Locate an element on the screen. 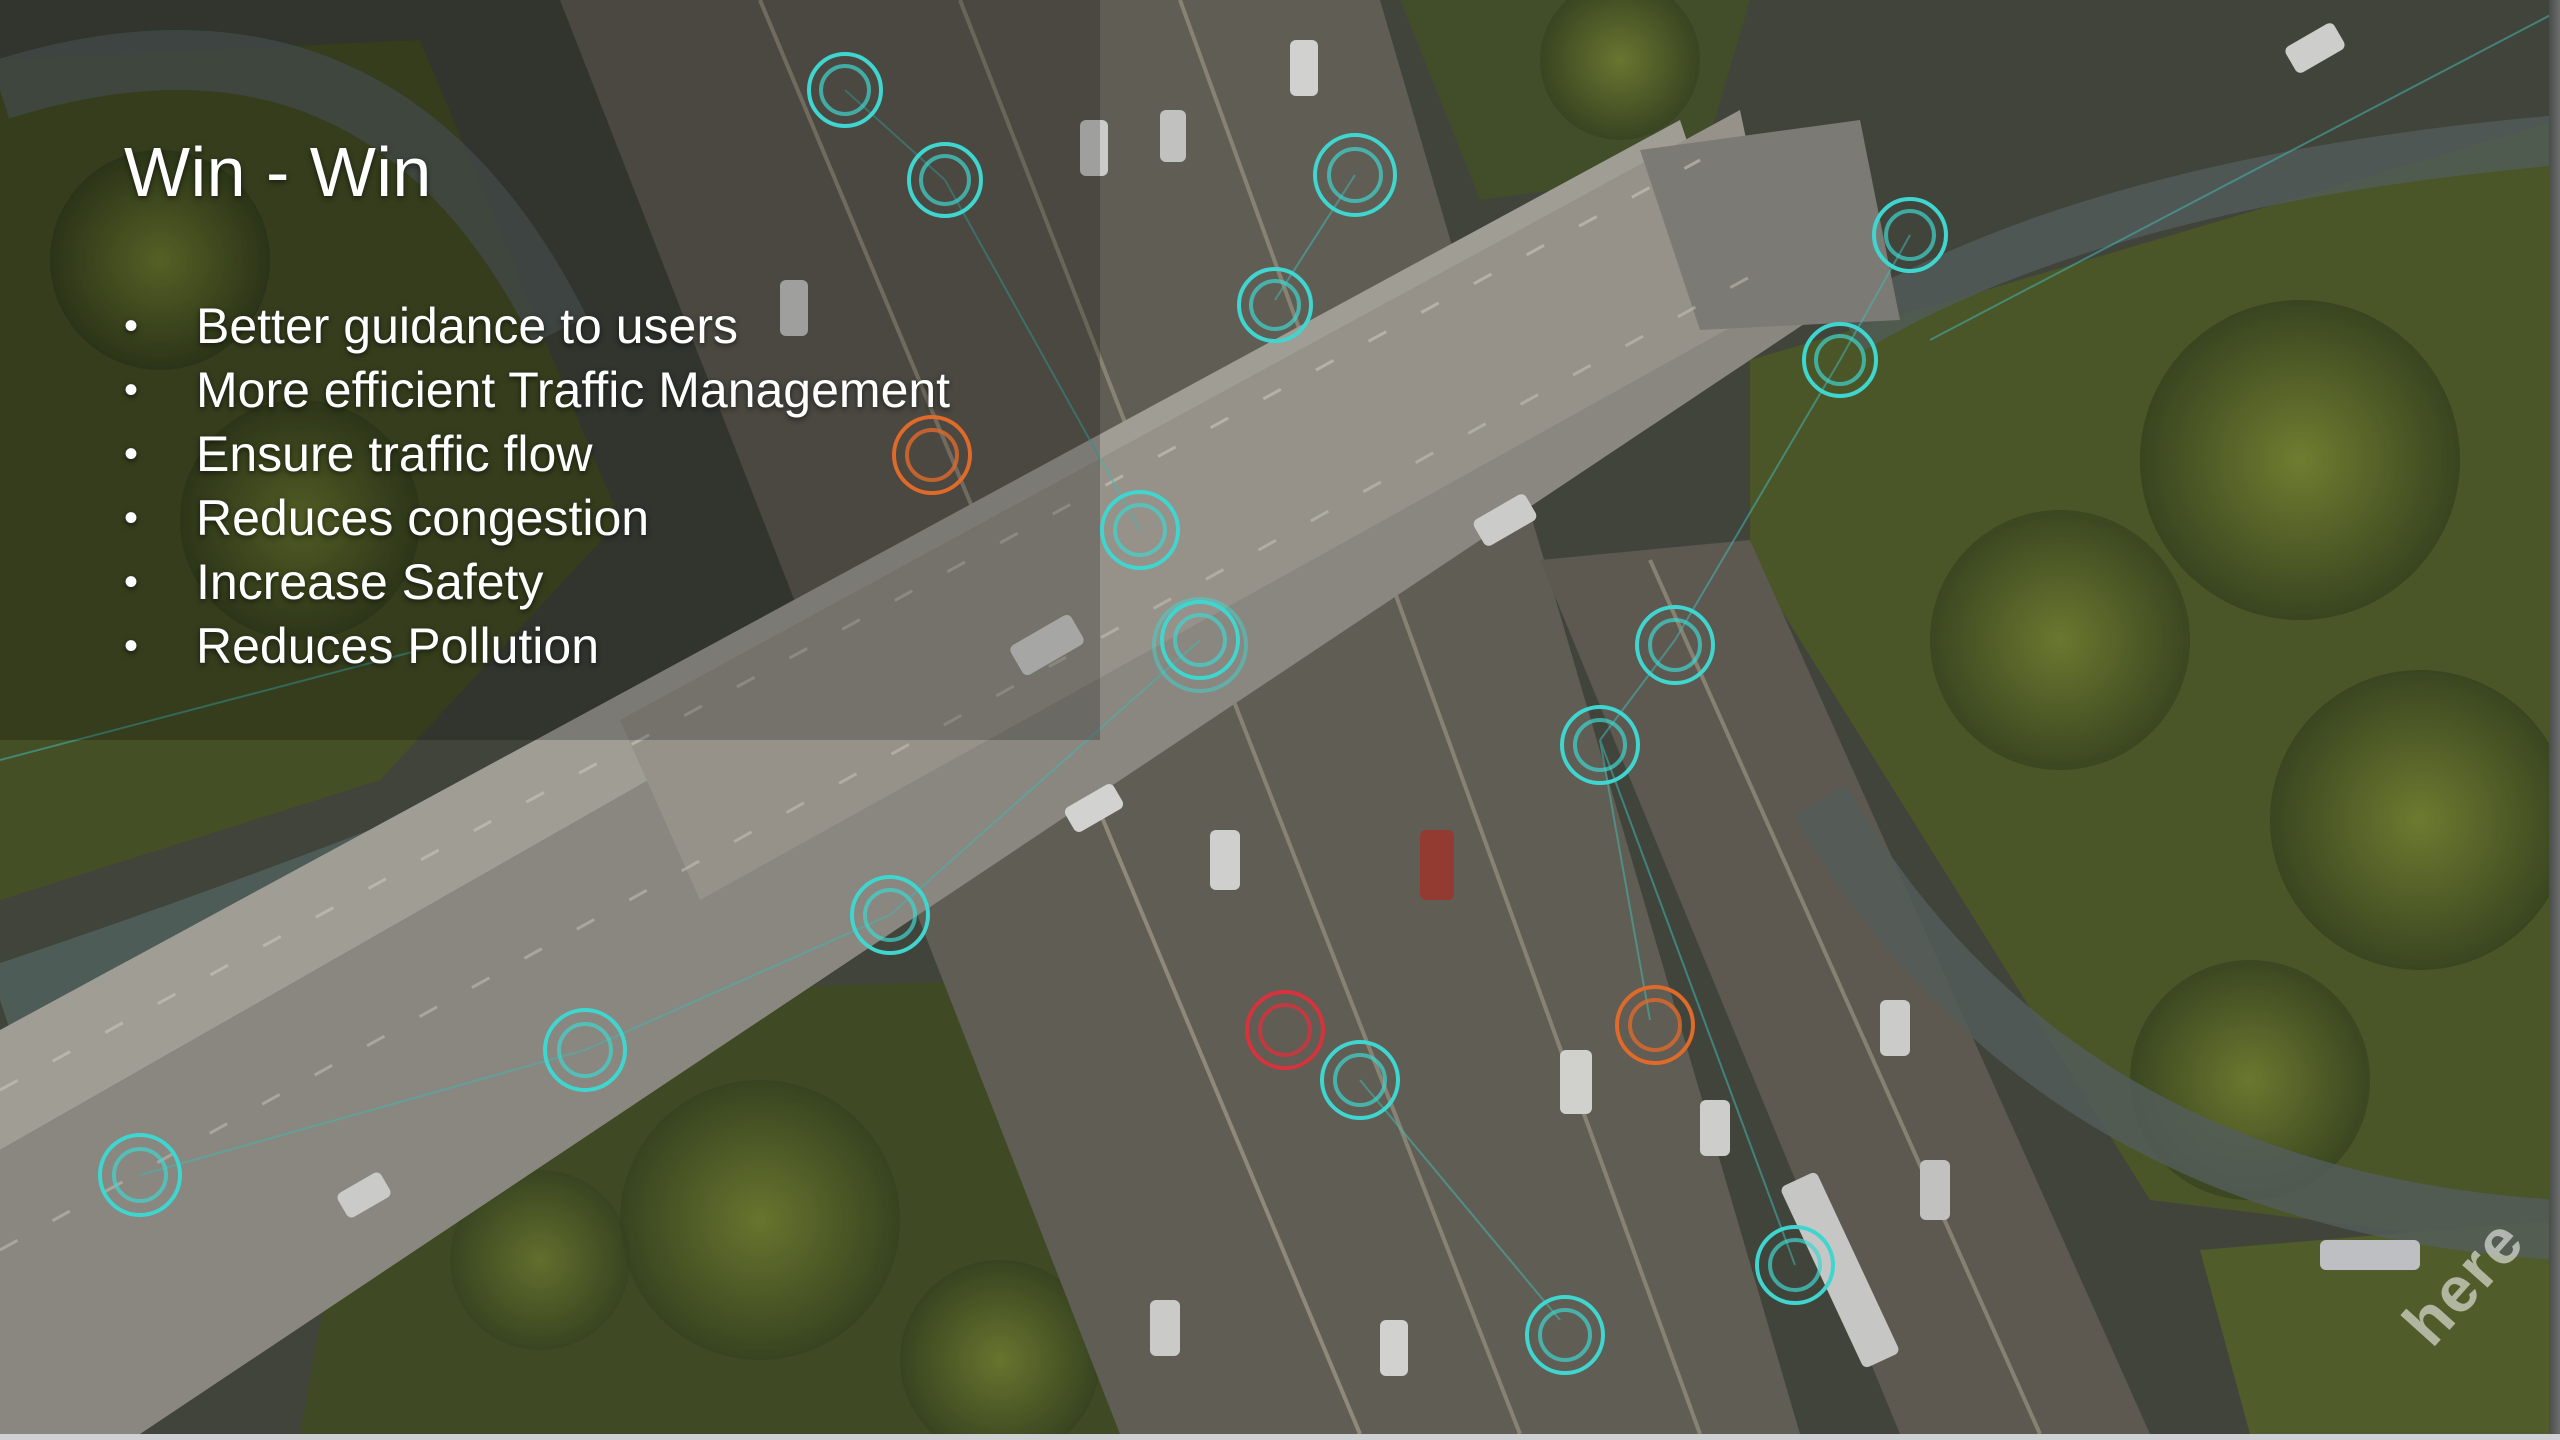  bullet-item: • Better guidance to users is located at coordinates (537, 326).